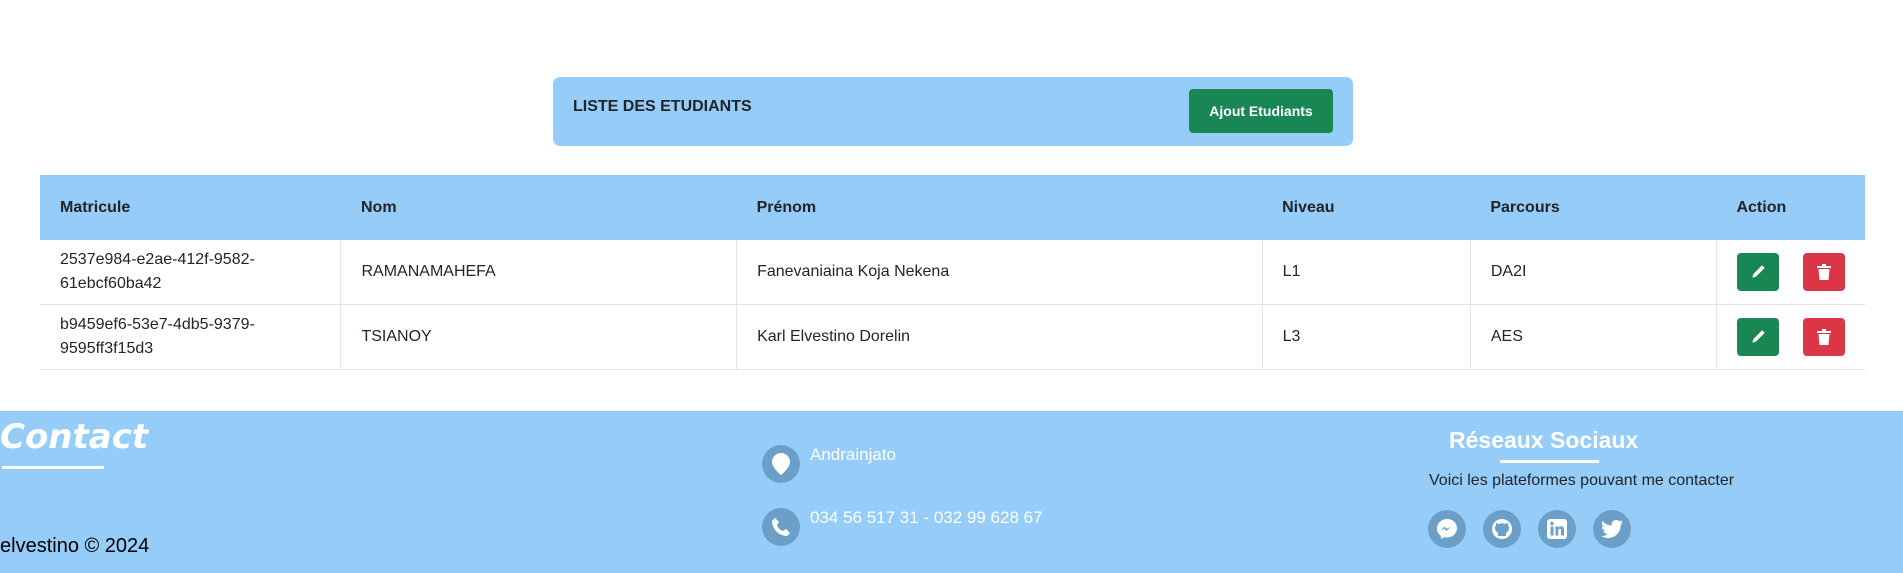  I want to click on cell-niveau: L1, so click(1366, 272).